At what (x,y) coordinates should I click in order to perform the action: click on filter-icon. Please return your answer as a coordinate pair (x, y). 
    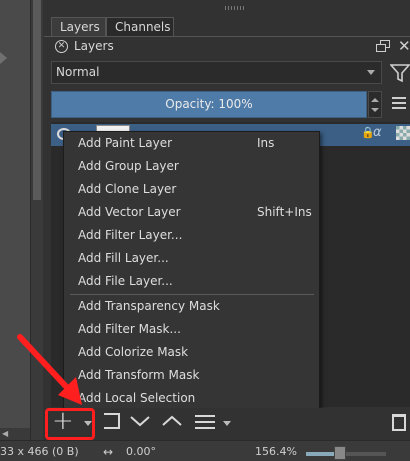
    Looking at the image, I should click on (400, 73).